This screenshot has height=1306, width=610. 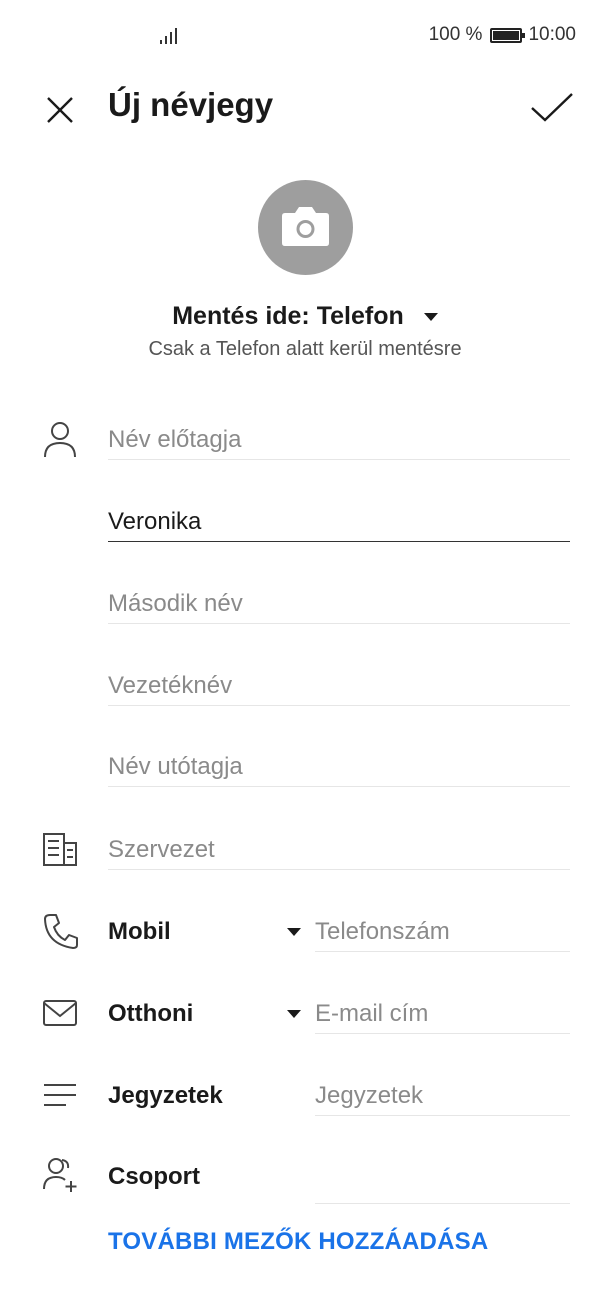 What do you see at coordinates (430, 316) in the screenshot?
I see `chevron-down-icon` at bounding box center [430, 316].